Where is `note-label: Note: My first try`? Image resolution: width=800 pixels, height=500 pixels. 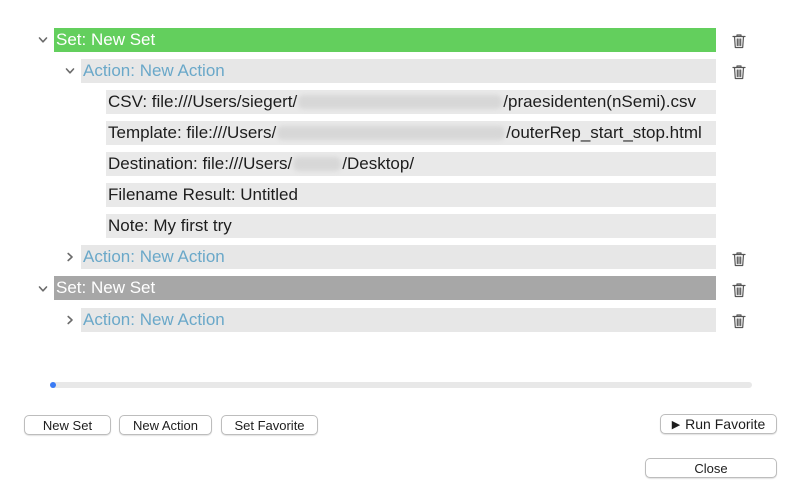 note-label: Note: My first try is located at coordinates (170, 225).